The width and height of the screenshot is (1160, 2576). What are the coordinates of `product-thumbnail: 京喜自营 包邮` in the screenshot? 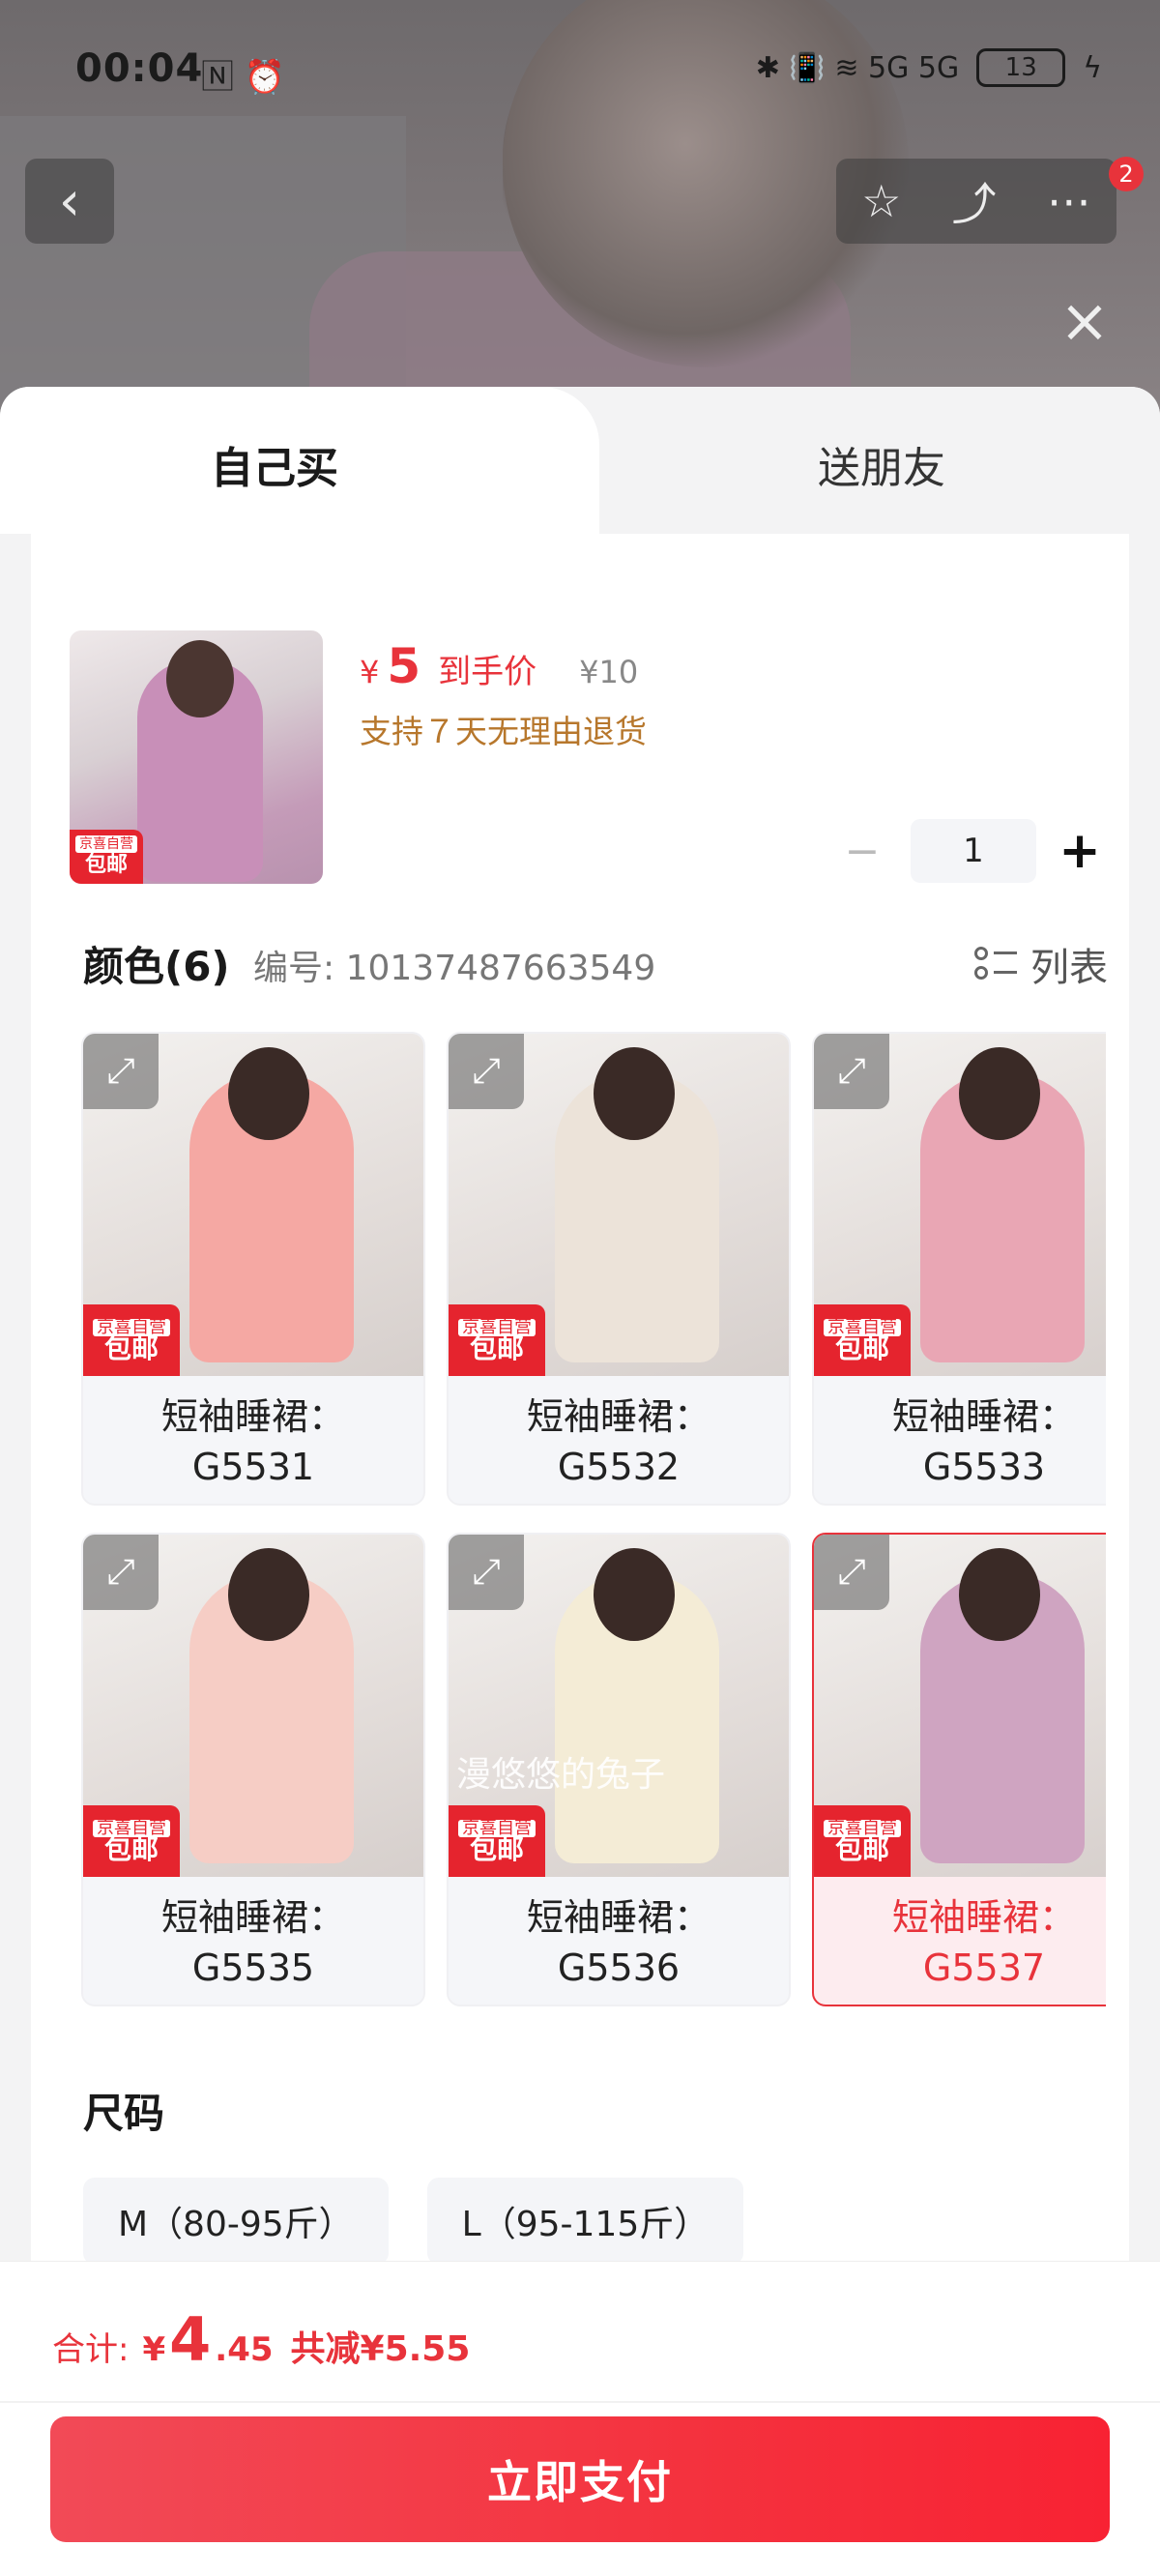 It's located at (196, 757).